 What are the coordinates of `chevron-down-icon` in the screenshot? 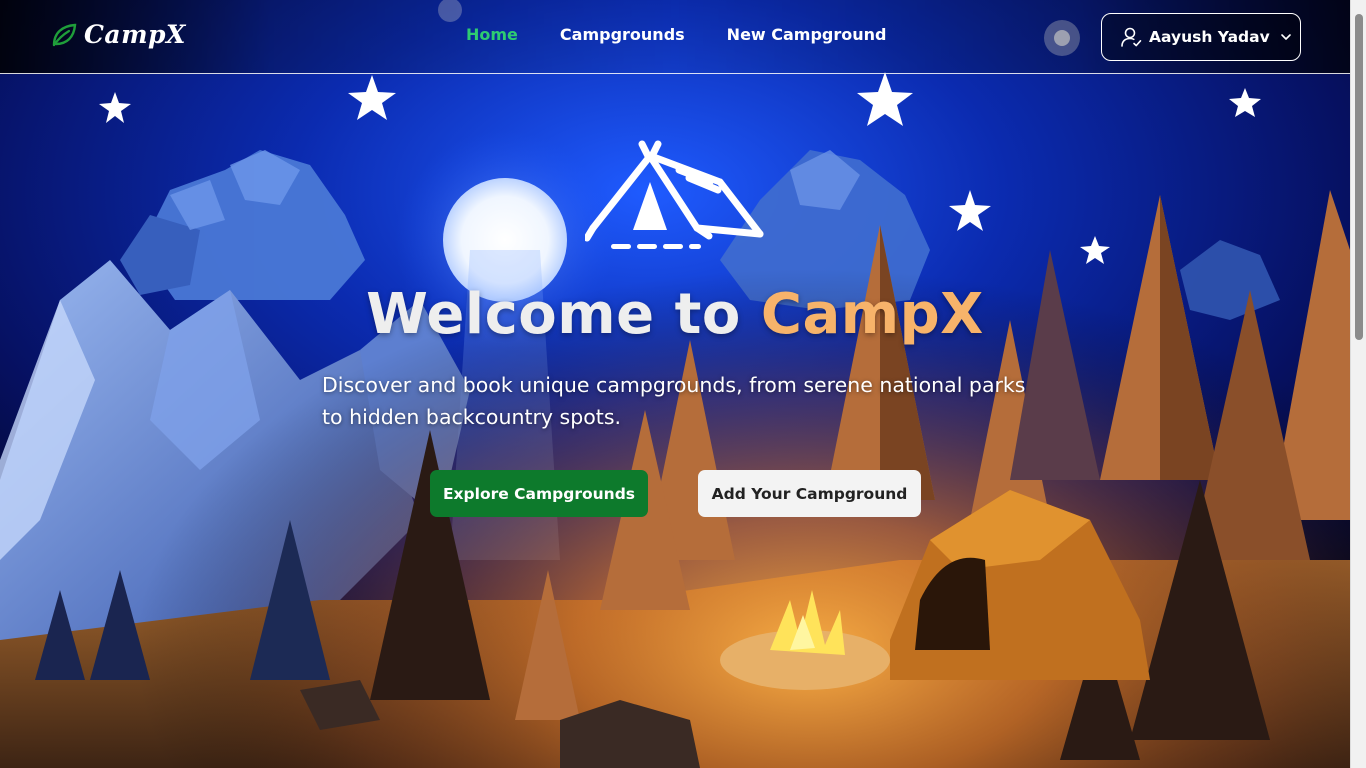 It's located at (1285, 37).